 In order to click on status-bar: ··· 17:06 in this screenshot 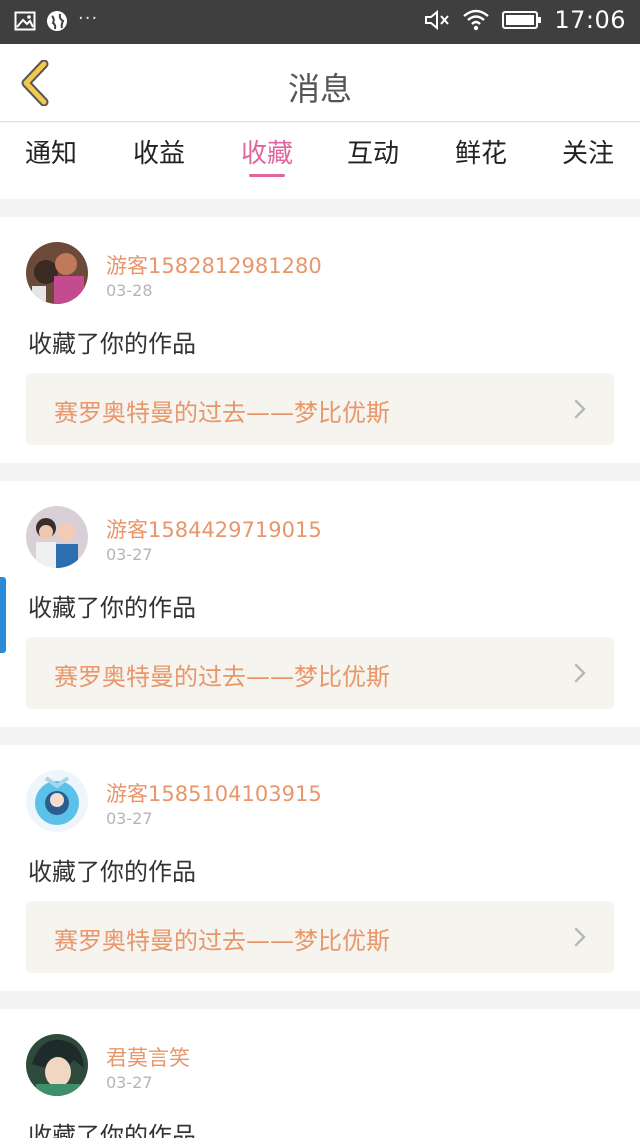, I will do `click(320, 22)`.